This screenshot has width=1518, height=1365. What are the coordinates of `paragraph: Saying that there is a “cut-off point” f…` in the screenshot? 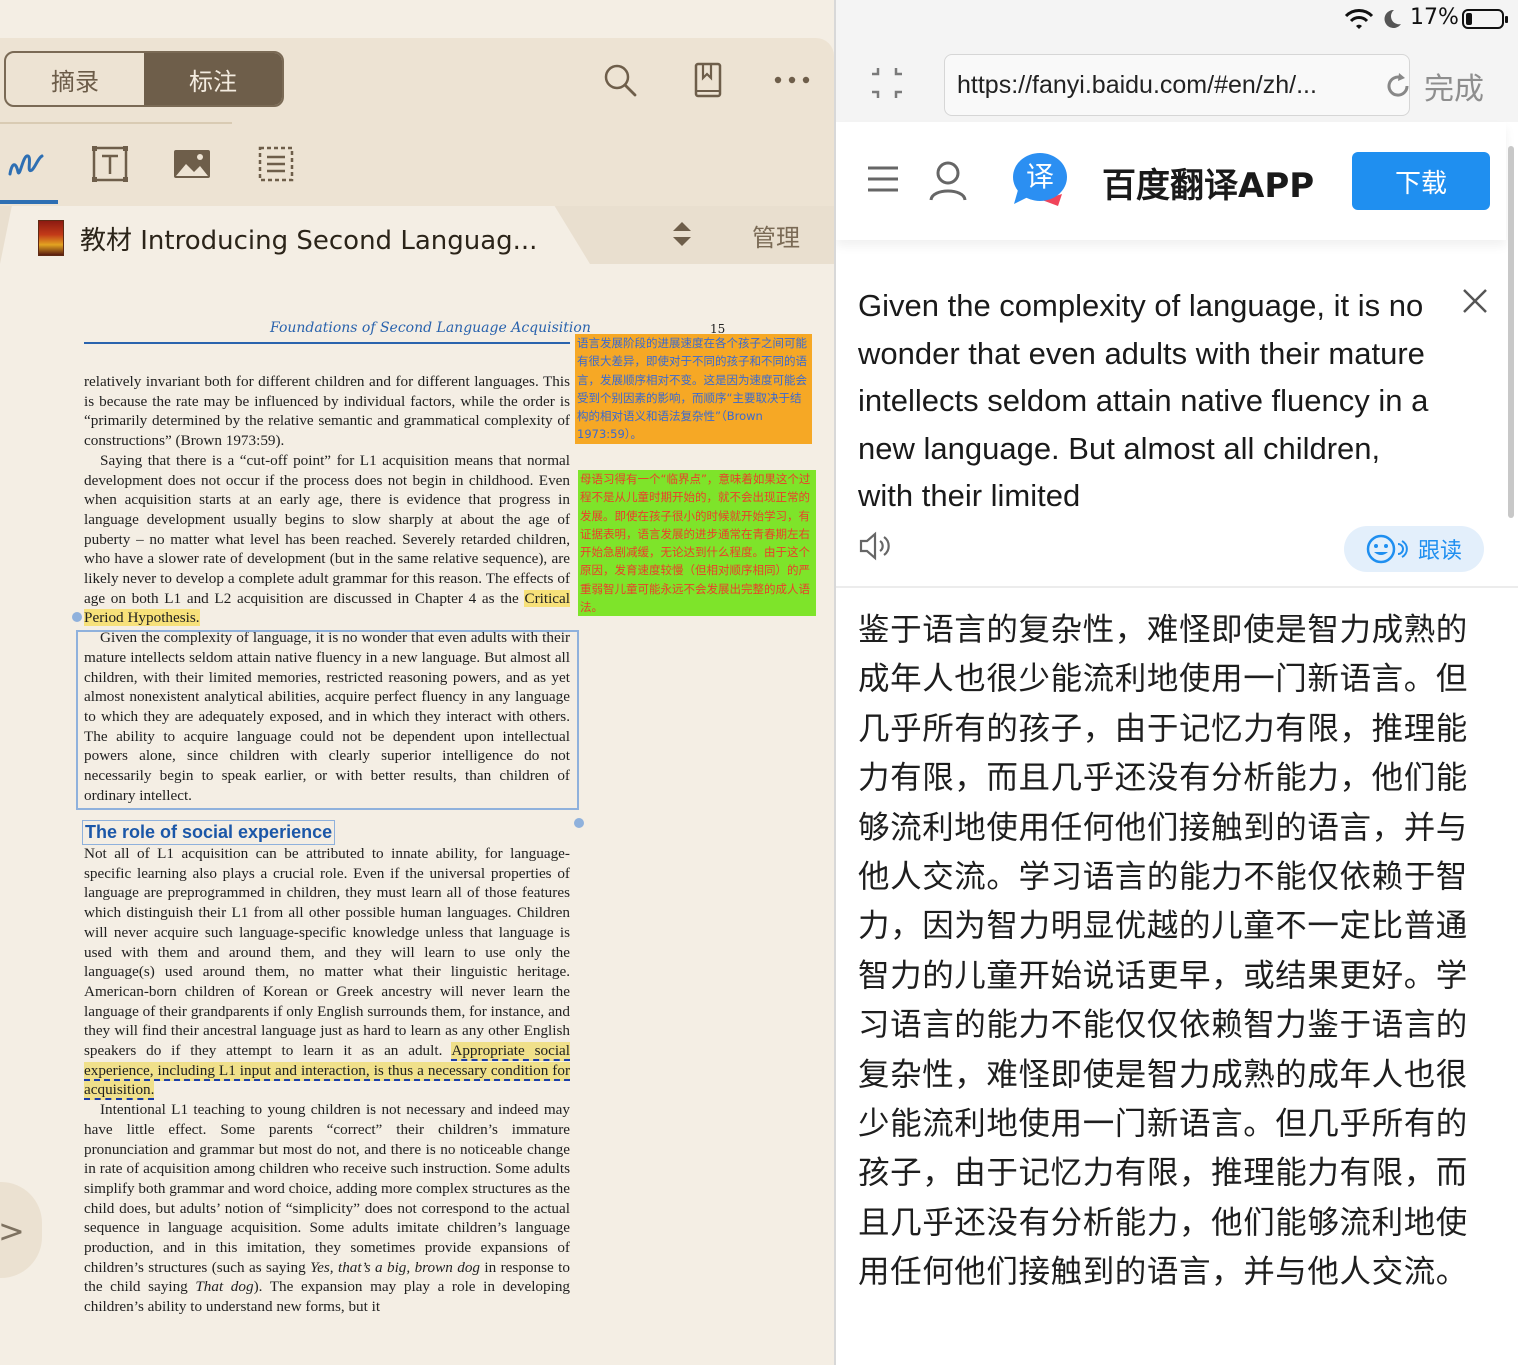 It's located at (327, 539).